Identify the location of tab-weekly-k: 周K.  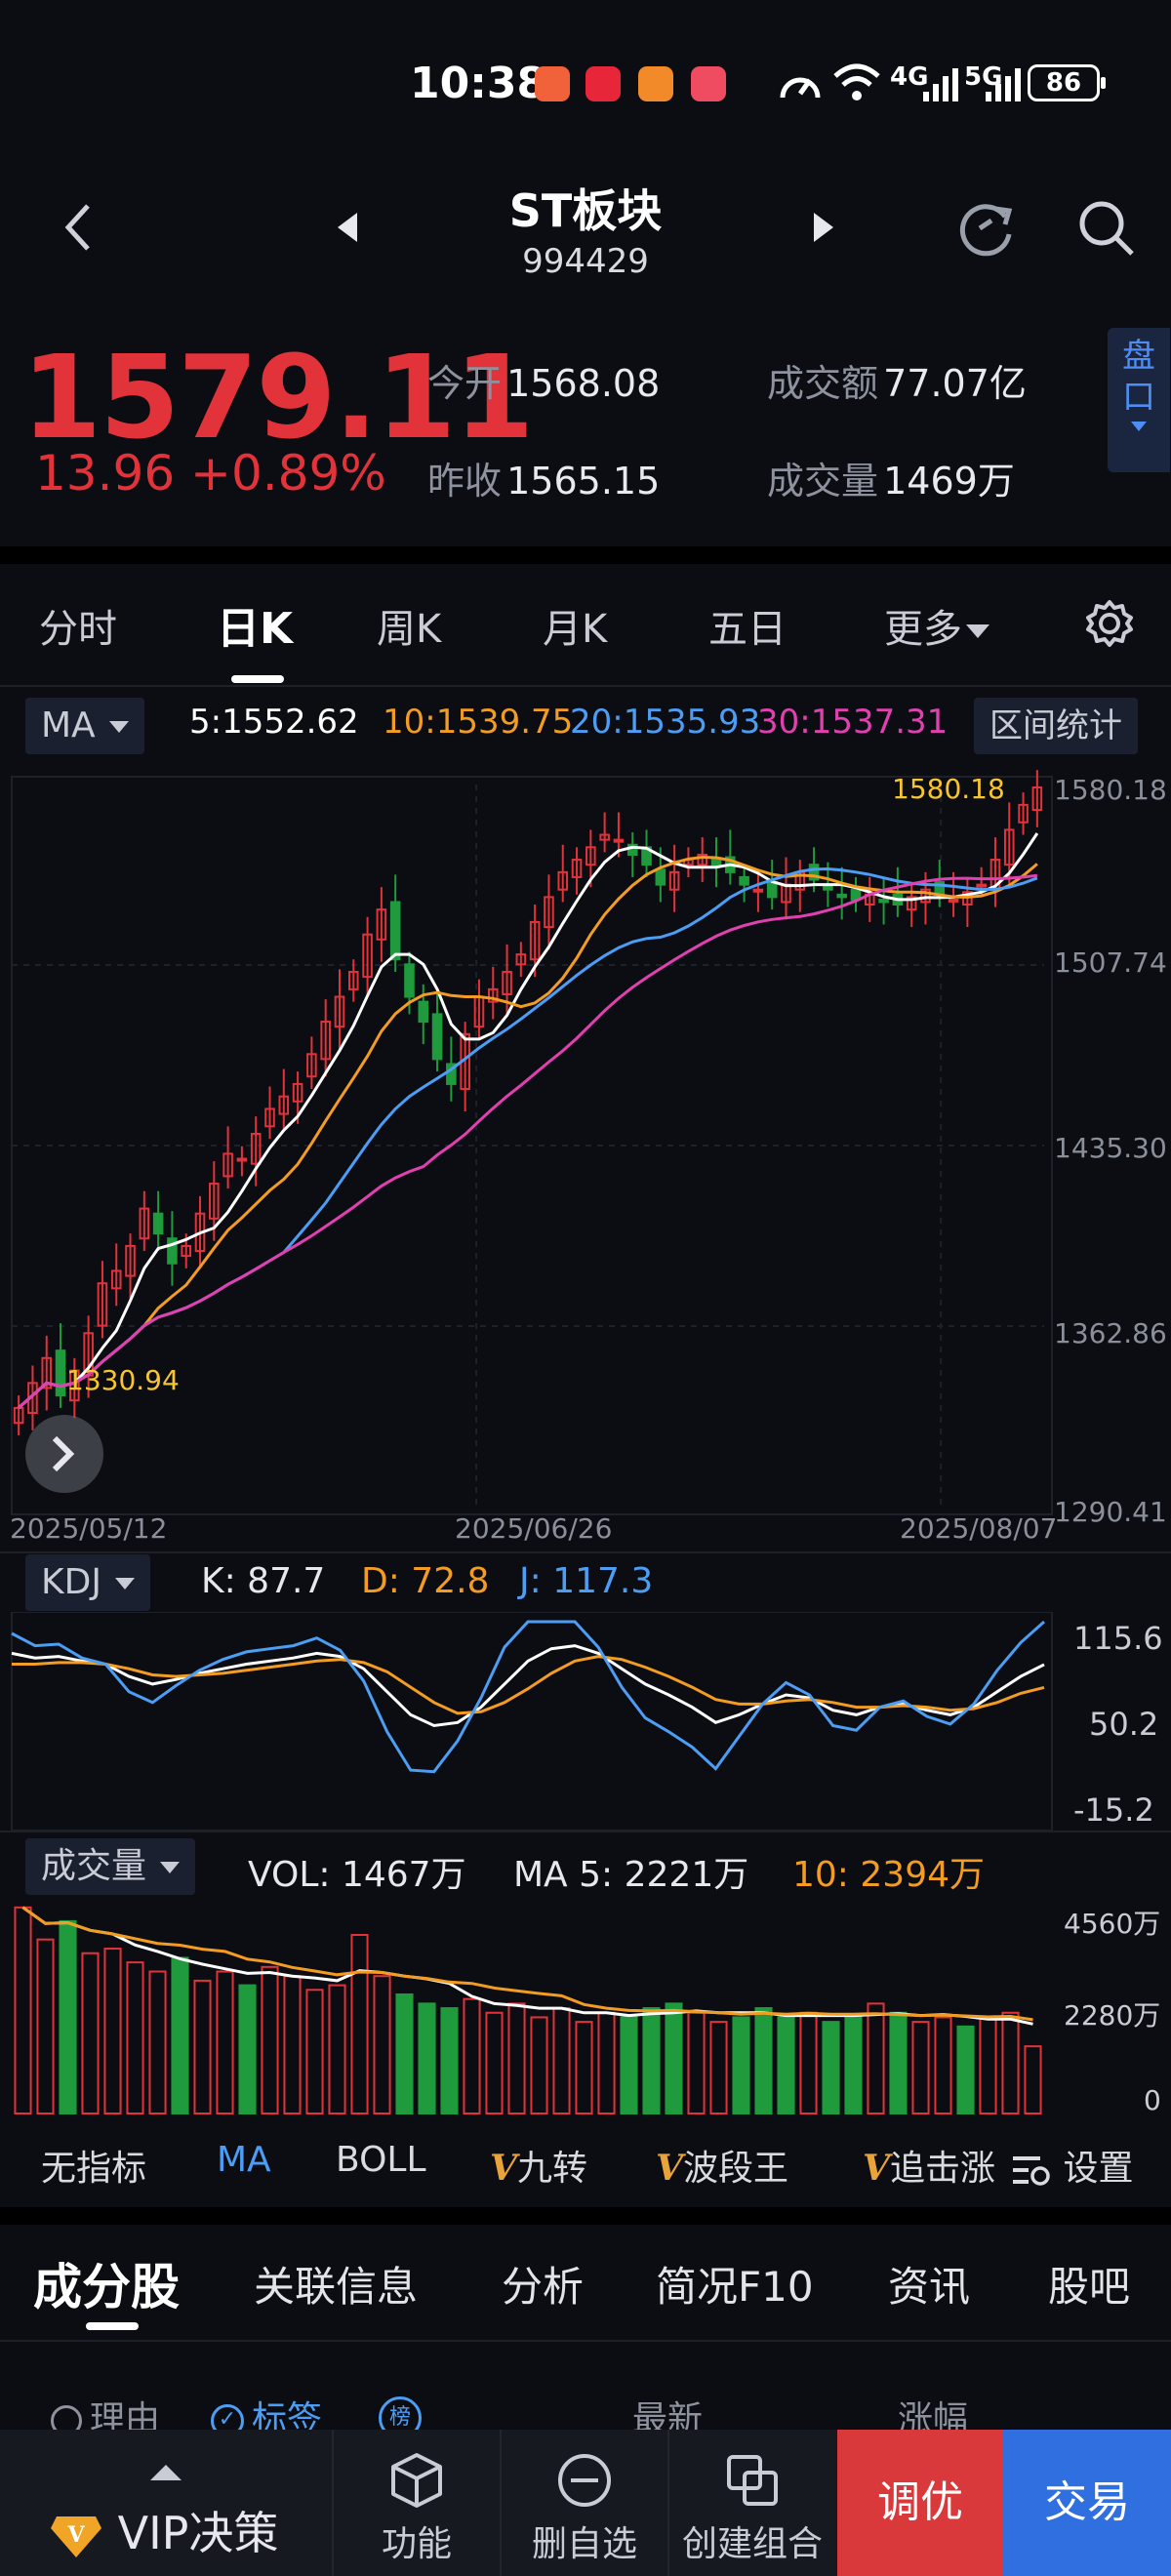
(409, 625).